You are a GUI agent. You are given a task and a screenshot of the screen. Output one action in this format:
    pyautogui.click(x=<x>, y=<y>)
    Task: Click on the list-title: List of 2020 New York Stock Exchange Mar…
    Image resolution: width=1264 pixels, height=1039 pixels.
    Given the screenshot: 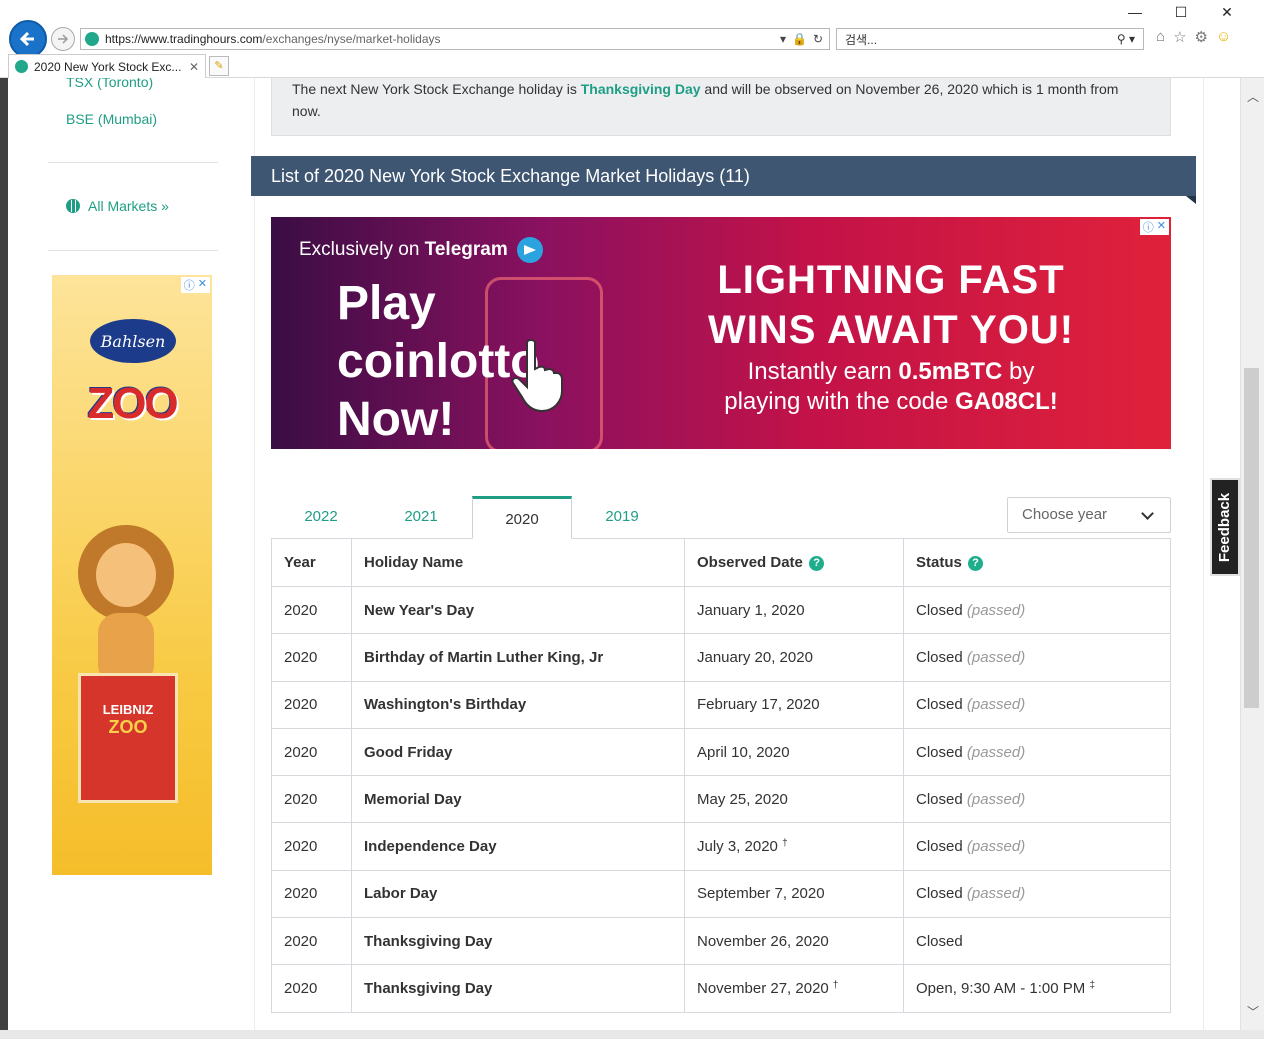 What is the action you would take?
    pyautogui.click(x=723, y=180)
    